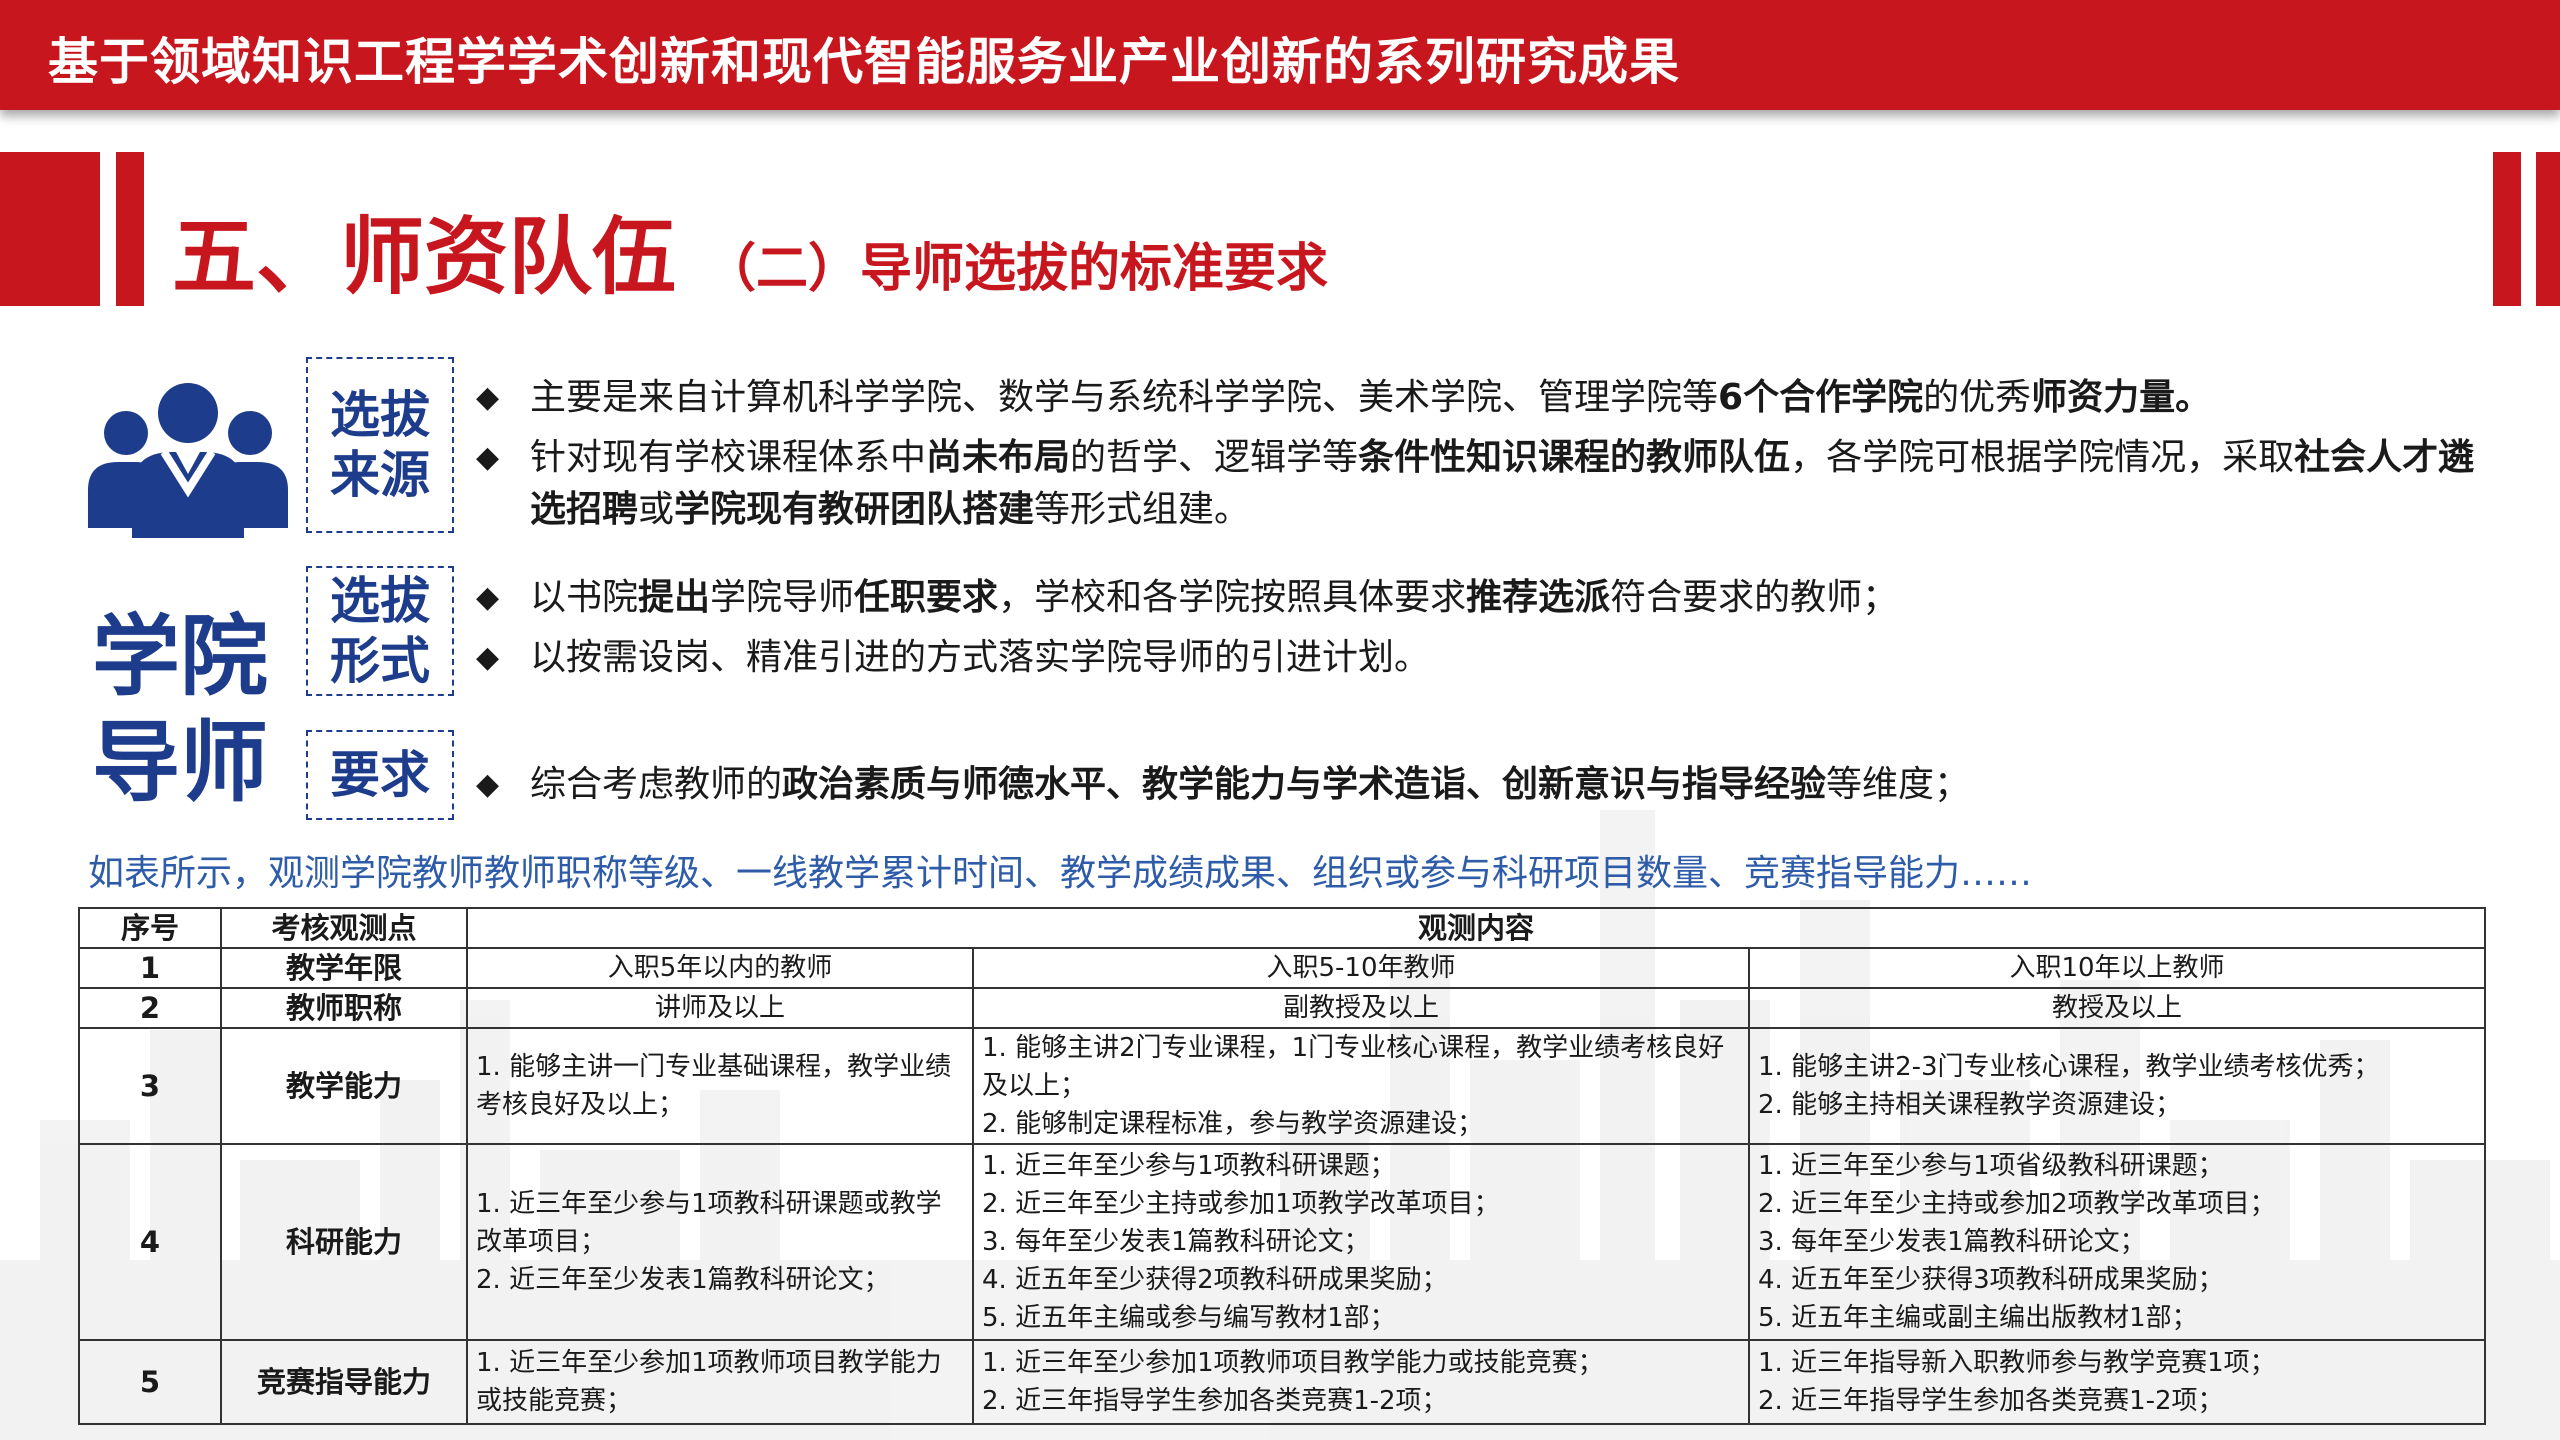  Describe the element at coordinates (1241, 1204) in the screenshot. I see `cell-line: 2. 近三年至少主持或参加1项教学改革项目；` at that location.